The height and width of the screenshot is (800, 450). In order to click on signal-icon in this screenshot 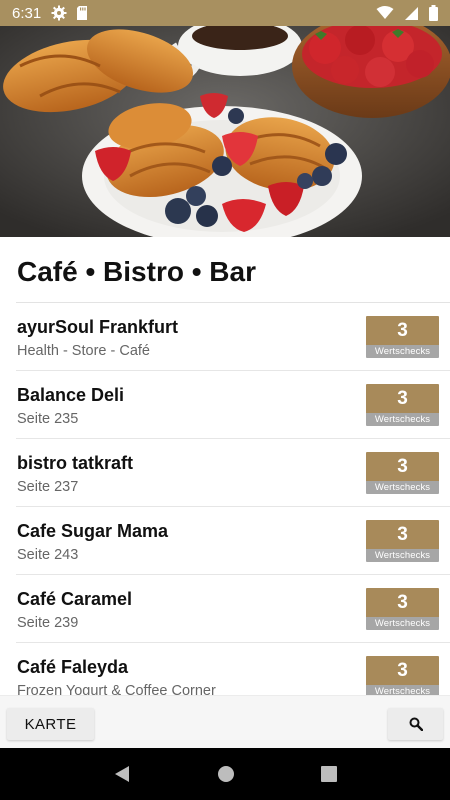, I will do `click(411, 13)`.